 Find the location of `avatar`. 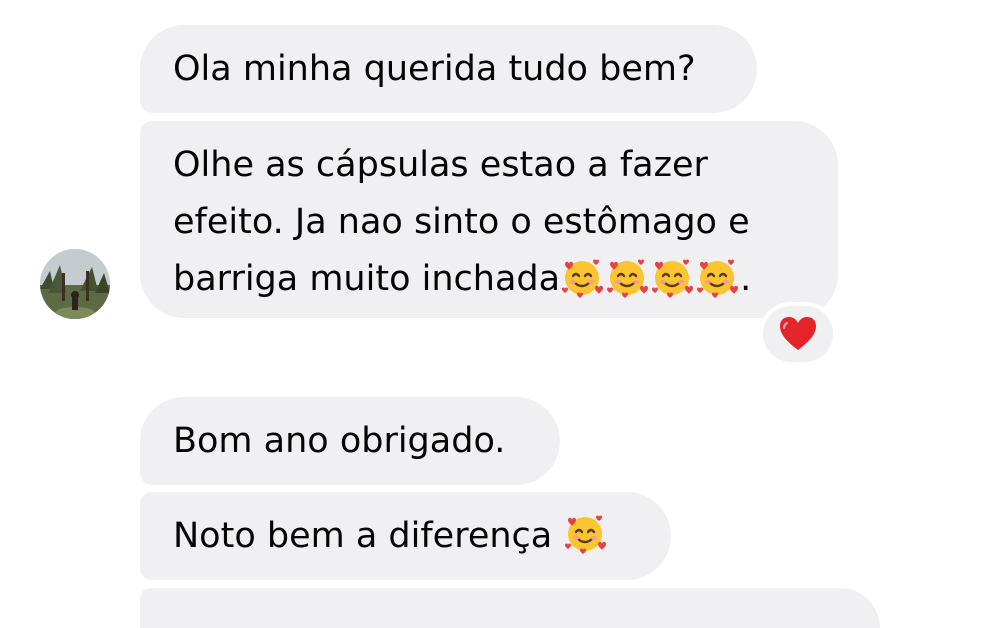

avatar is located at coordinates (75, 284).